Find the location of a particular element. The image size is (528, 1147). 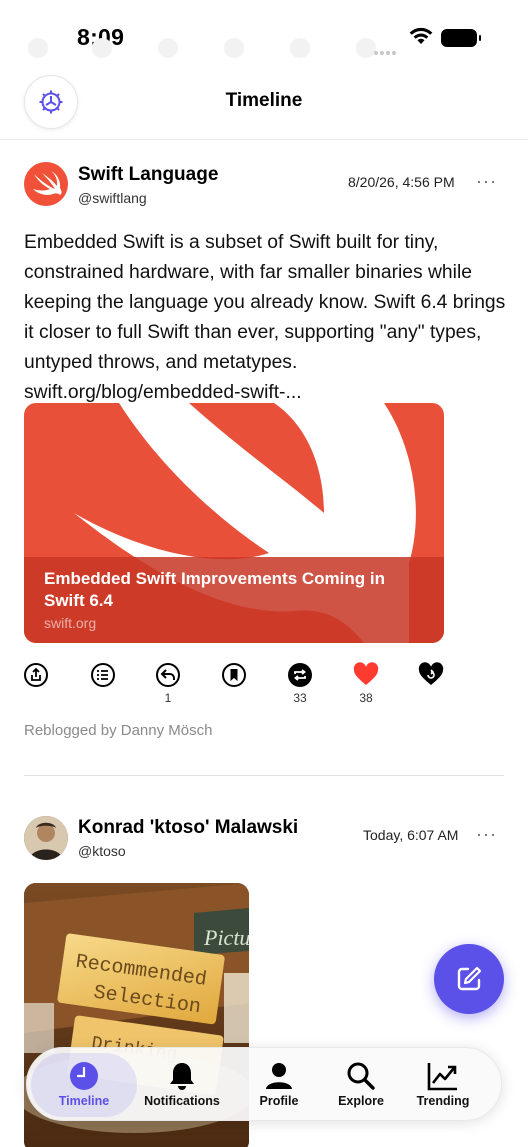

divider is located at coordinates (264, 775).